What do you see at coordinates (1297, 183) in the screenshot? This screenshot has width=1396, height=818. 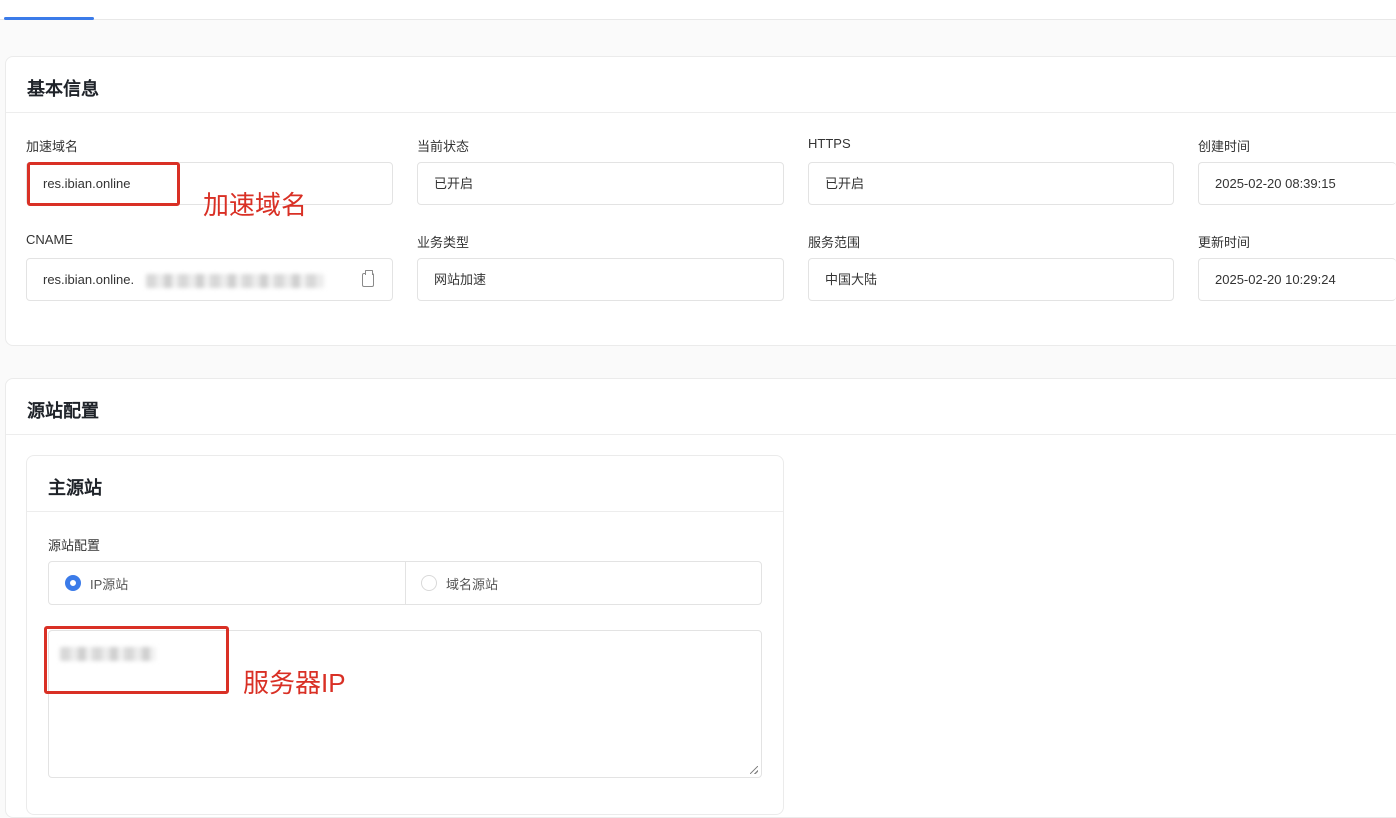 I see `created-time-field: 2025-02-20 08:39:15` at bounding box center [1297, 183].